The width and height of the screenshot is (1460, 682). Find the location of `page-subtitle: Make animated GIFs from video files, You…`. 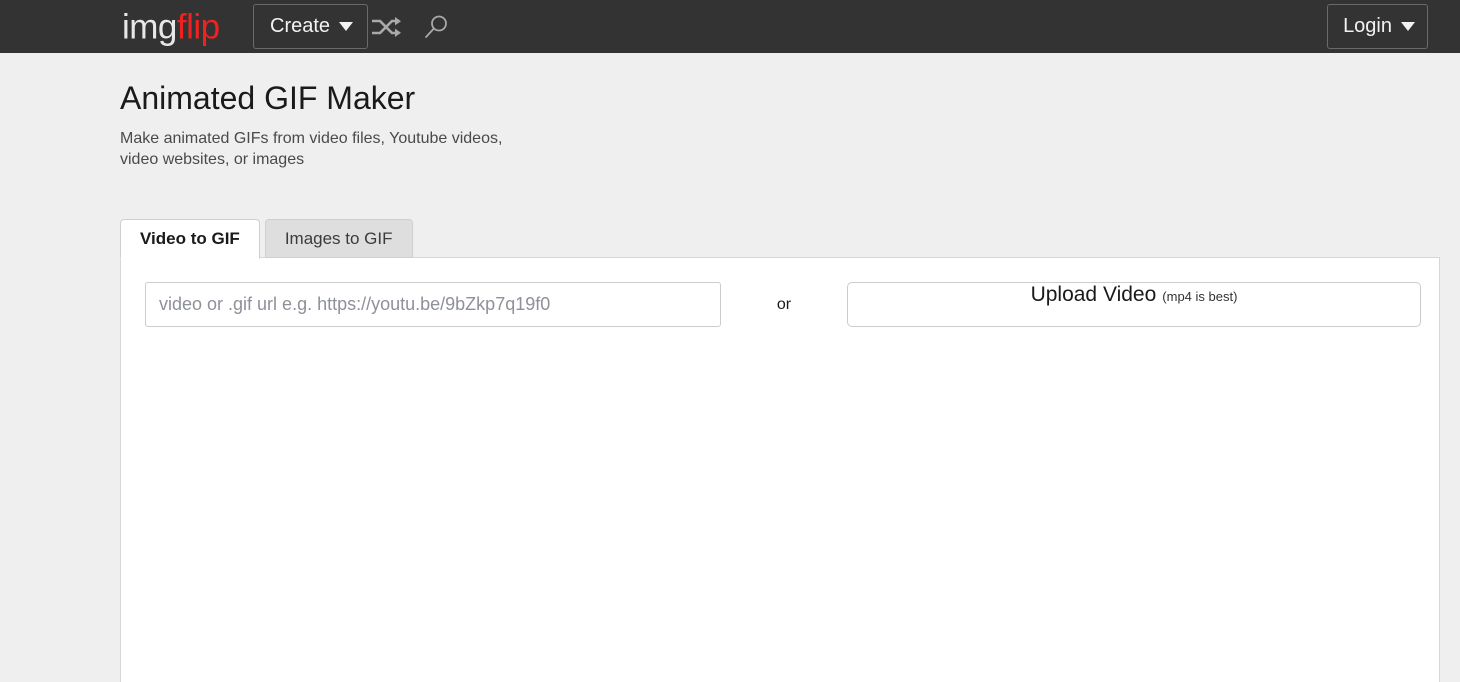

page-subtitle: Make animated GIFs from video files, You… is located at coordinates (311, 149).